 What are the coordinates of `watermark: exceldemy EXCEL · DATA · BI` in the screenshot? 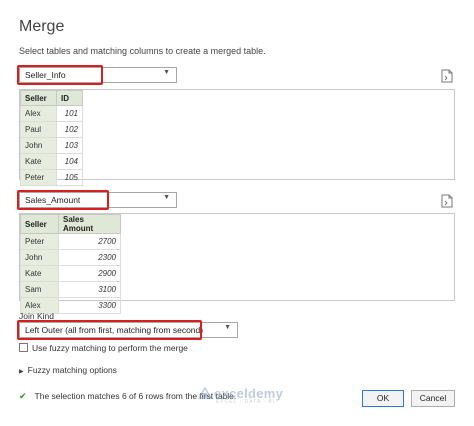 It's located at (240, 395).